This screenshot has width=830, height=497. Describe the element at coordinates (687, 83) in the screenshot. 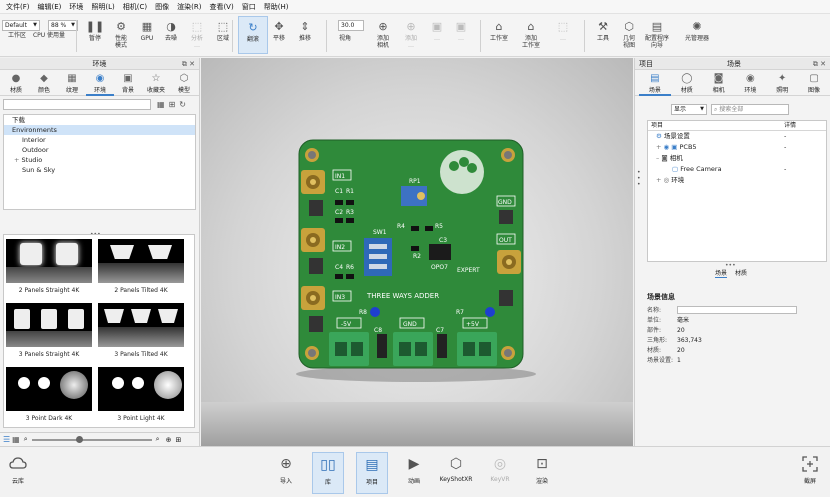

I see `project-tab-1: ◯ 材质` at that location.